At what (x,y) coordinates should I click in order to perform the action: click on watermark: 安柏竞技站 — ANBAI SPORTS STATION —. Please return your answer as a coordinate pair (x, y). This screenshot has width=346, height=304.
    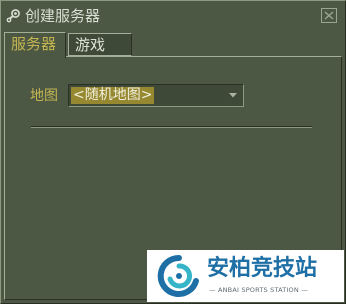
    Looking at the image, I should click on (245, 276).